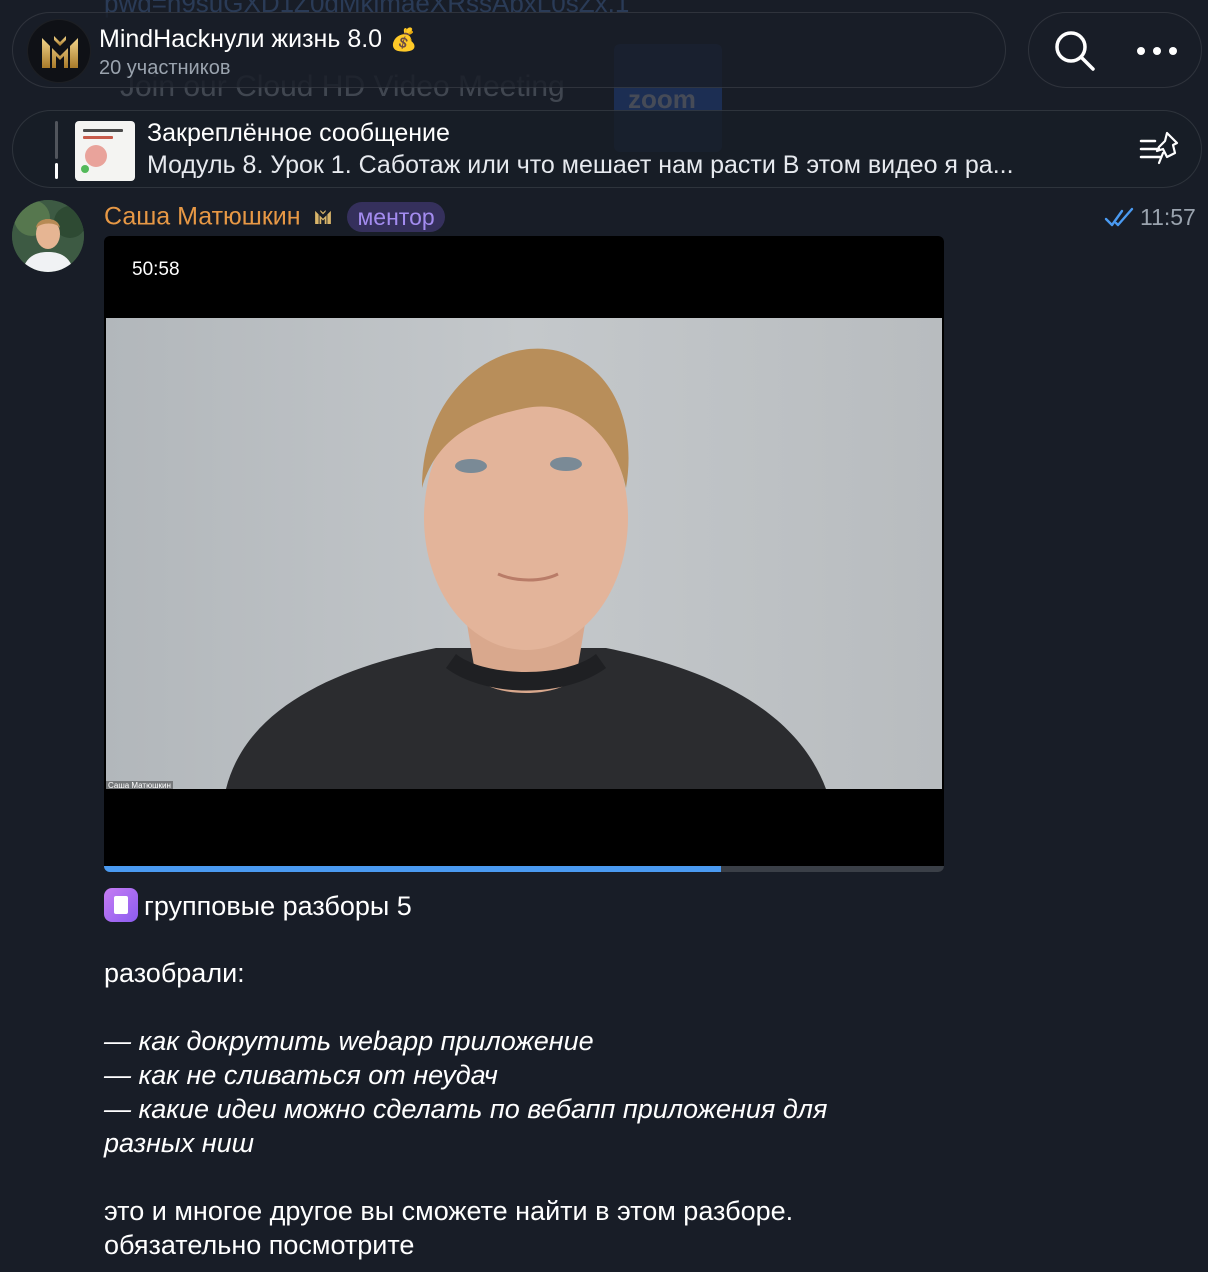  Describe the element at coordinates (96, 156) in the screenshot. I see `thumbnail-ball` at that location.